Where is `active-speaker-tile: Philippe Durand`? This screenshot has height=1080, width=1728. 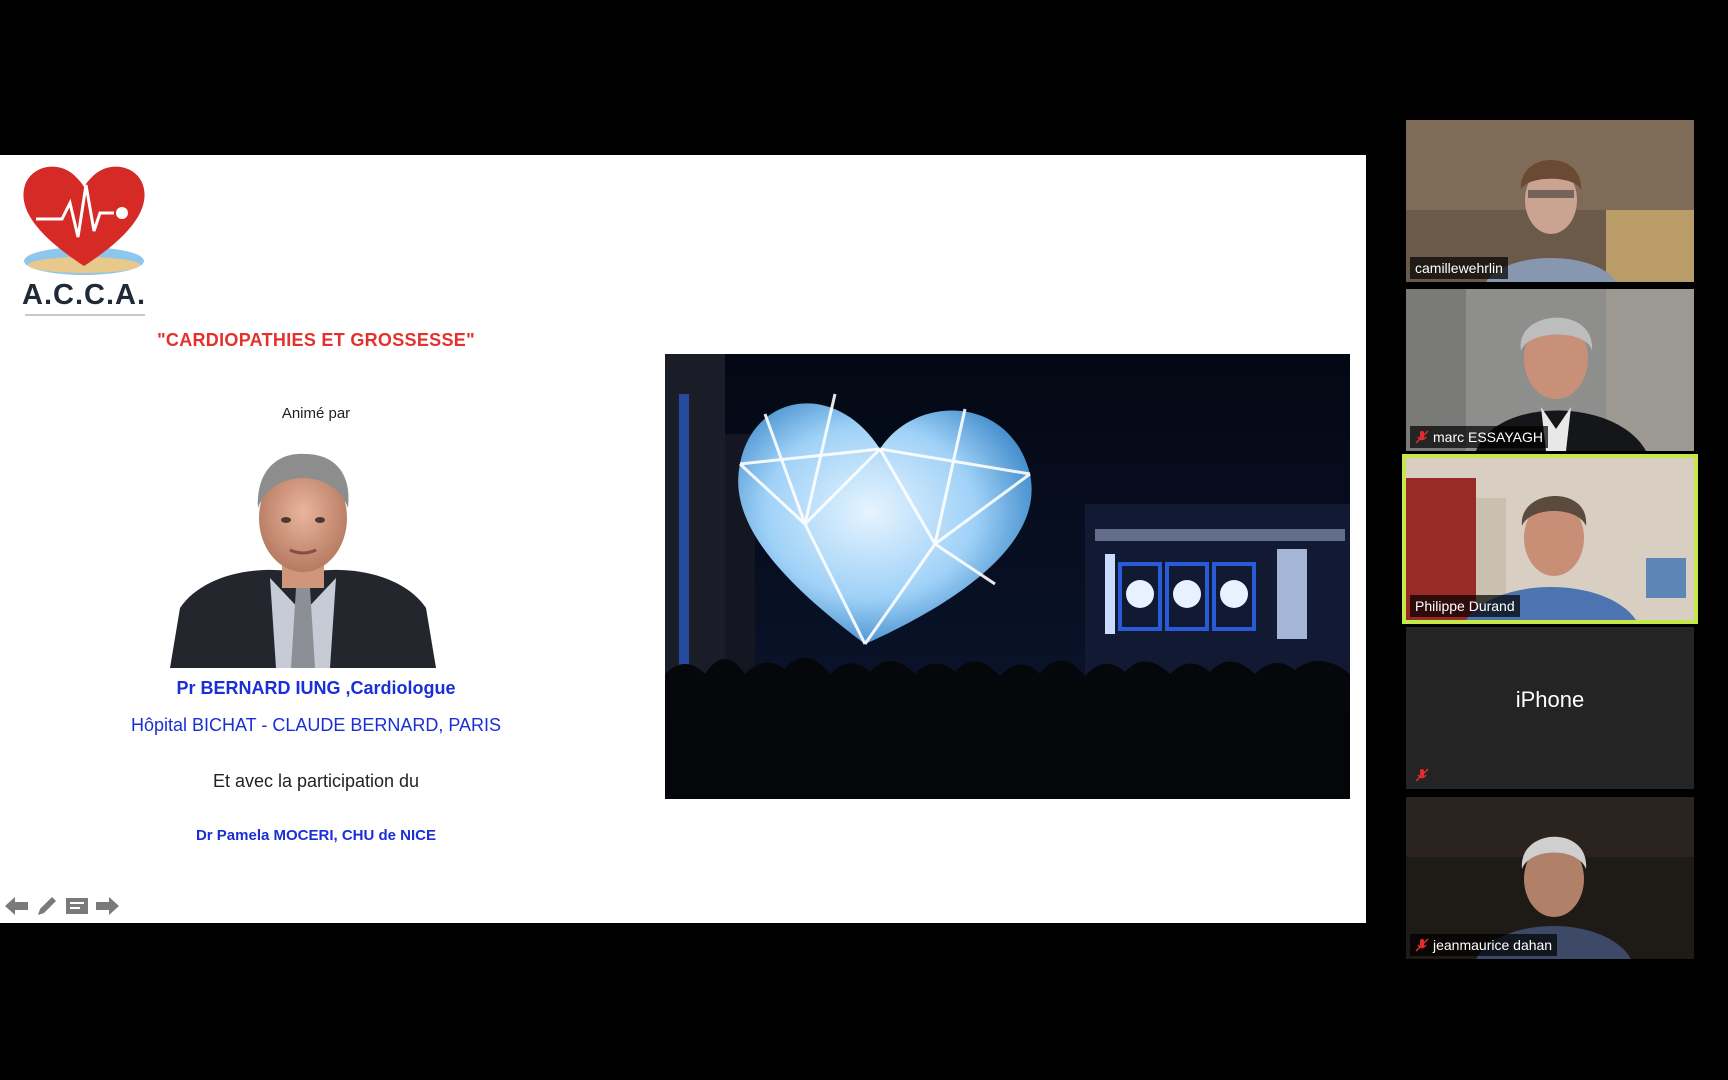 active-speaker-tile: Philippe Durand is located at coordinates (1550, 539).